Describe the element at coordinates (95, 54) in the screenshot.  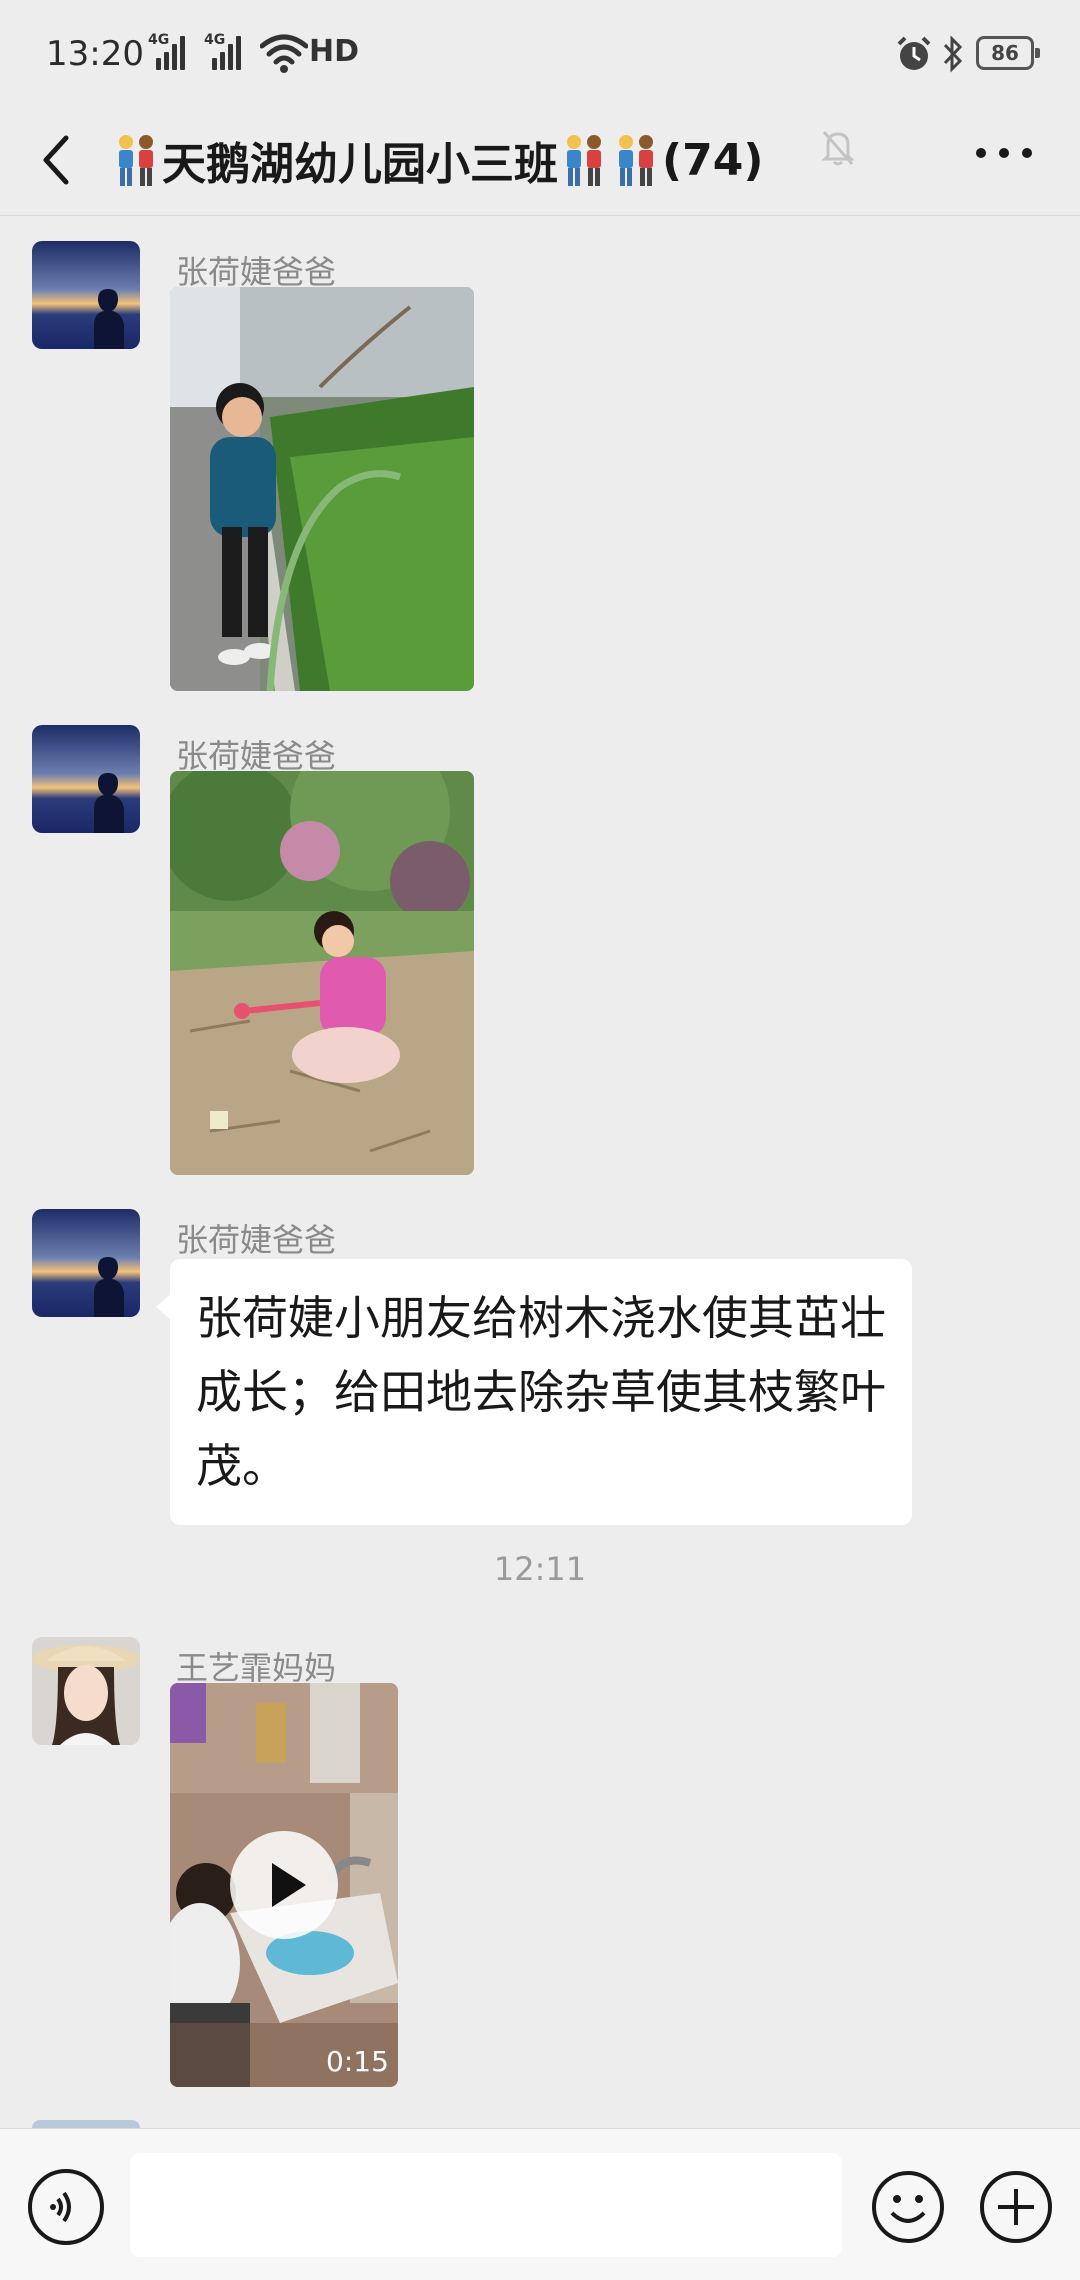
I see `status-time: 13:20` at that location.